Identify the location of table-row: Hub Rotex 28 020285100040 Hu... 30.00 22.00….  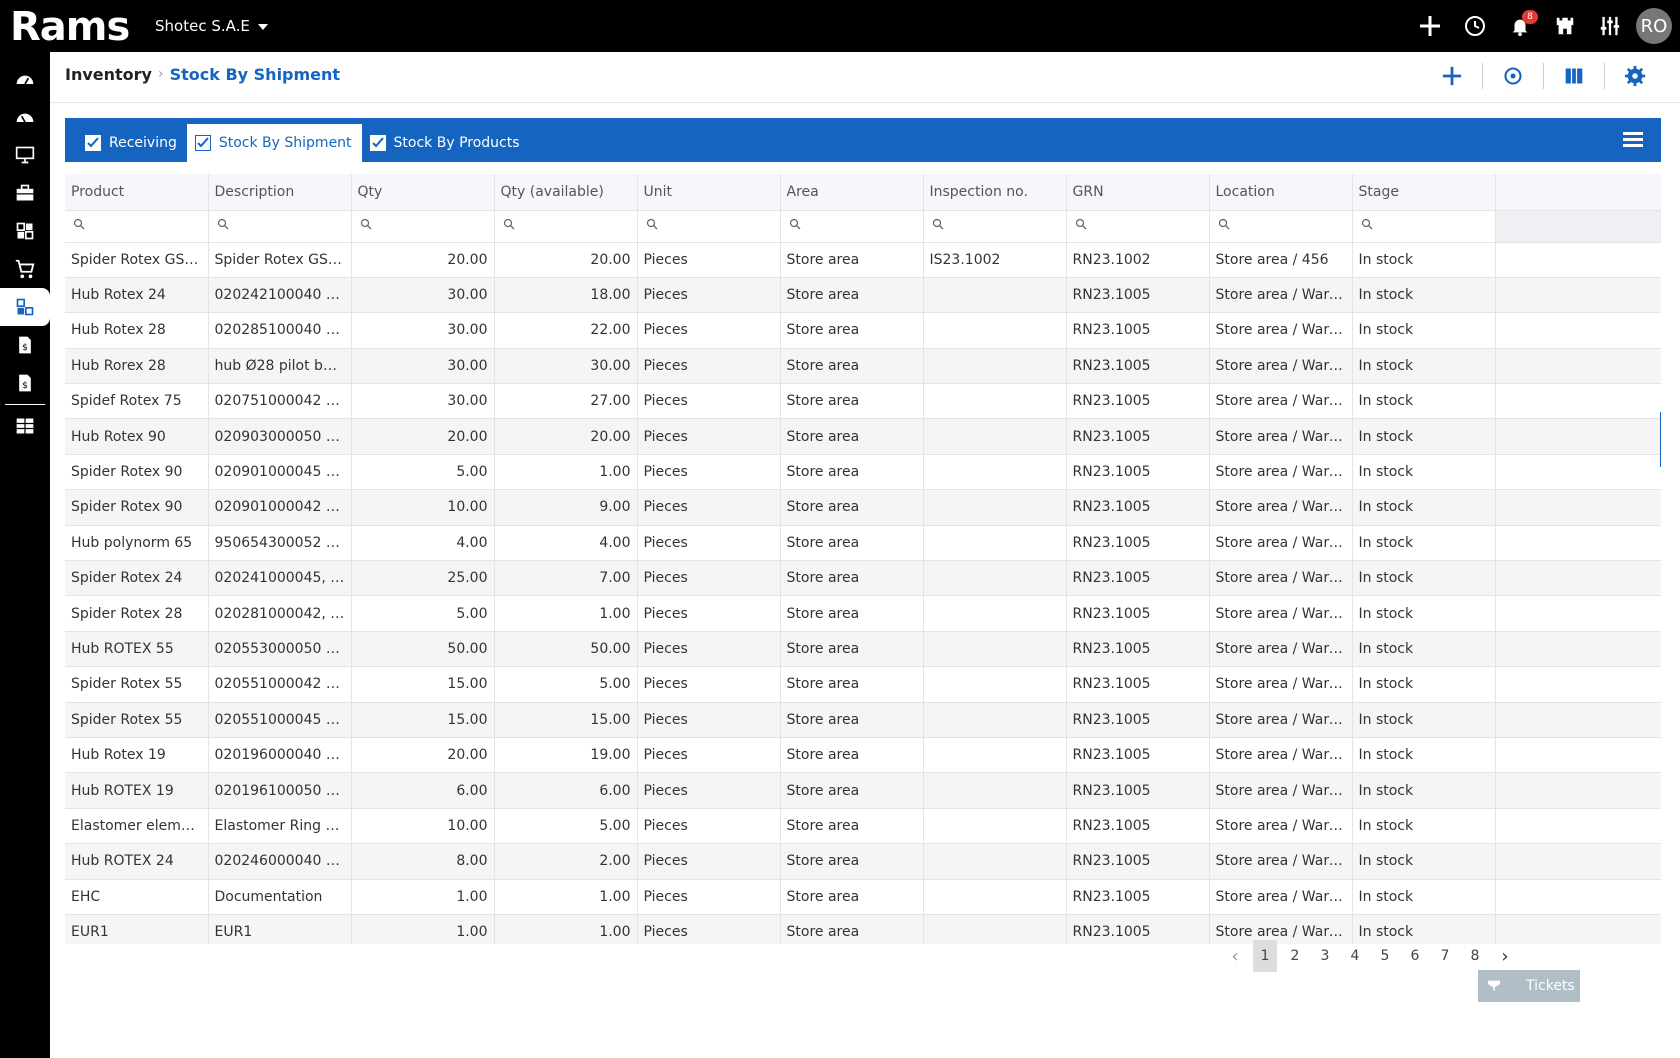
(863, 330).